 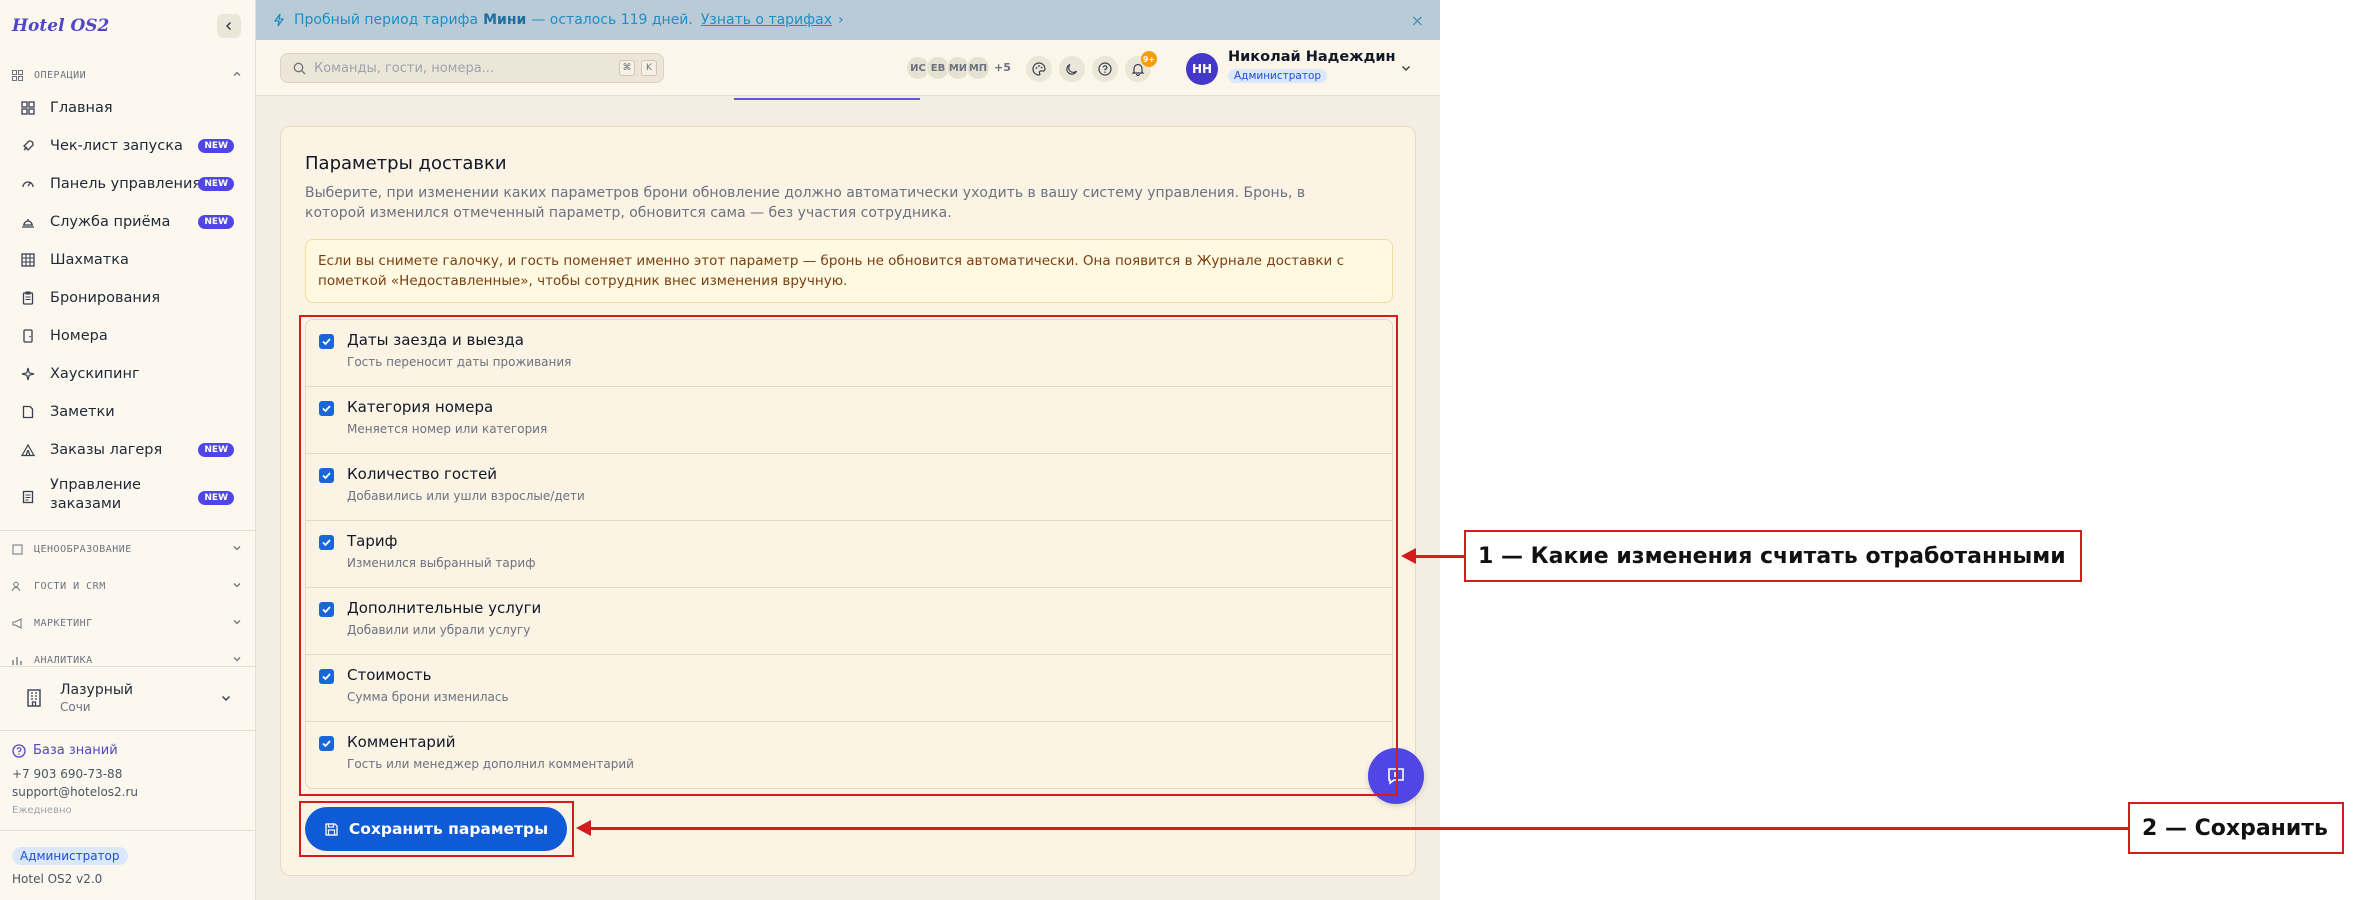 I want to click on sidebar-item-bookings: Бронирования, so click(x=128, y=298).